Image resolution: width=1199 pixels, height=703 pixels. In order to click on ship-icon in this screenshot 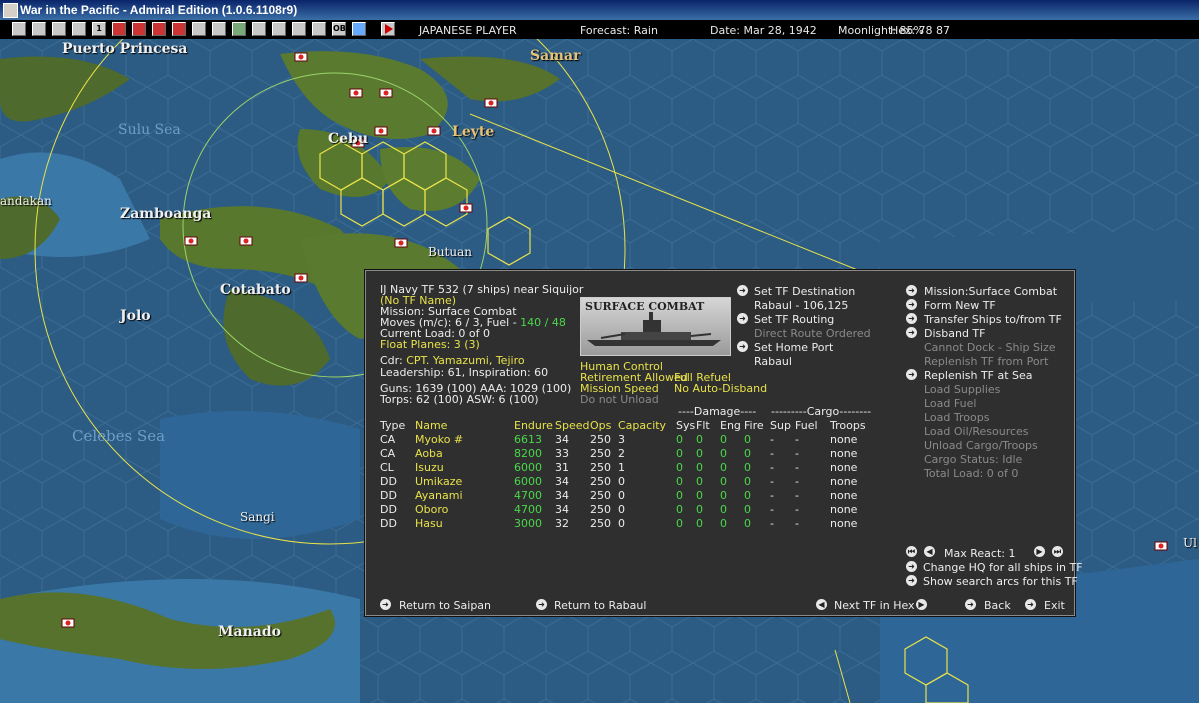, I will do `click(259, 29)`.